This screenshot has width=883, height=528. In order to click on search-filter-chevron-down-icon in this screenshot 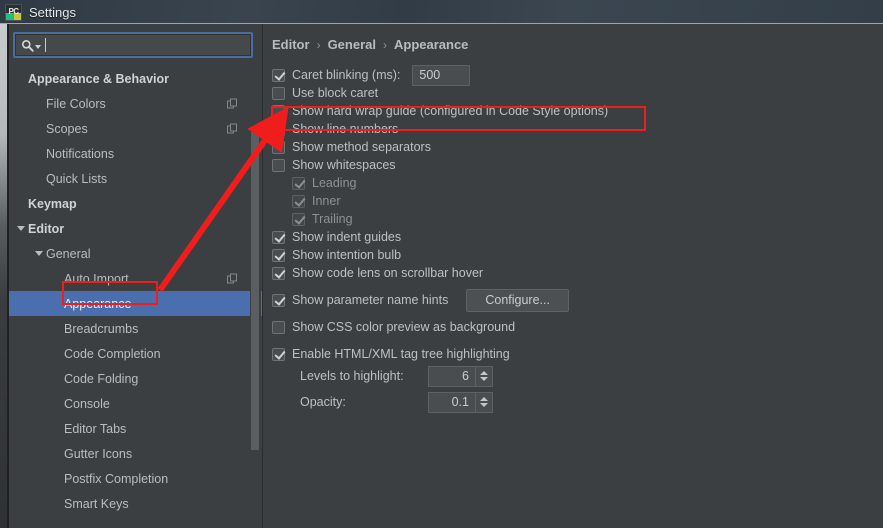, I will do `click(38, 47)`.